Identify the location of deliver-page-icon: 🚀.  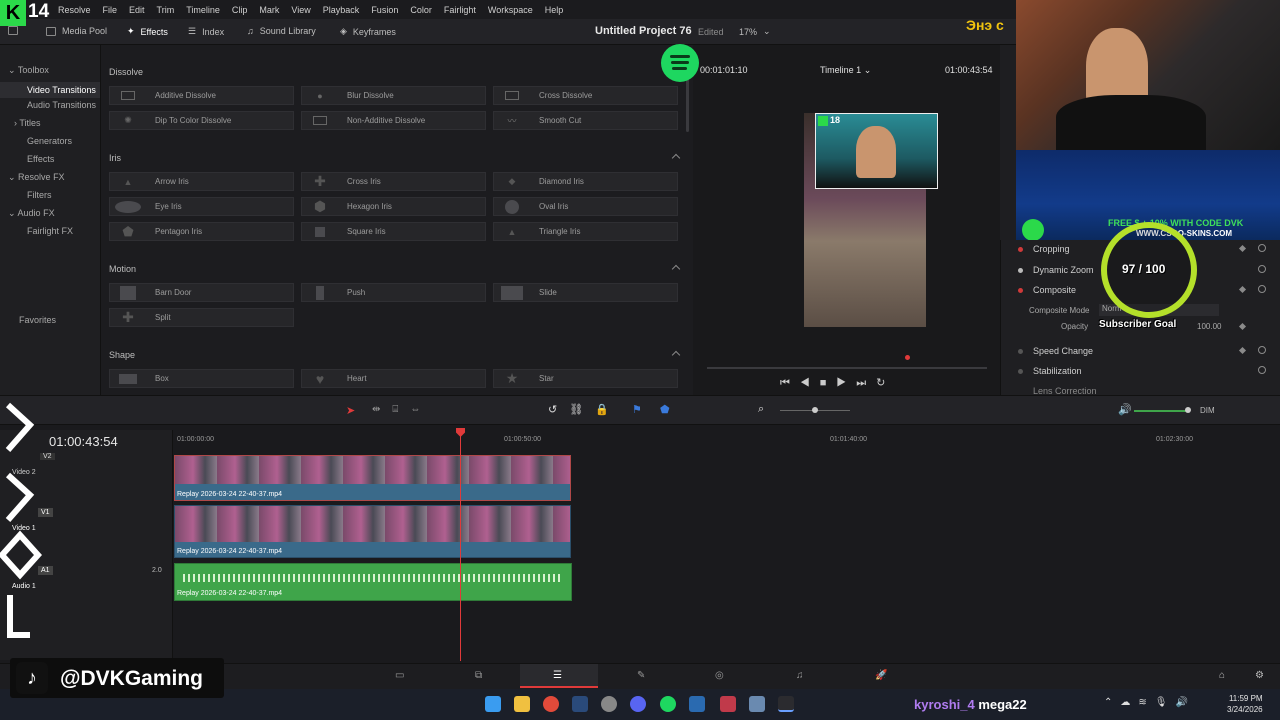
(881, 675).